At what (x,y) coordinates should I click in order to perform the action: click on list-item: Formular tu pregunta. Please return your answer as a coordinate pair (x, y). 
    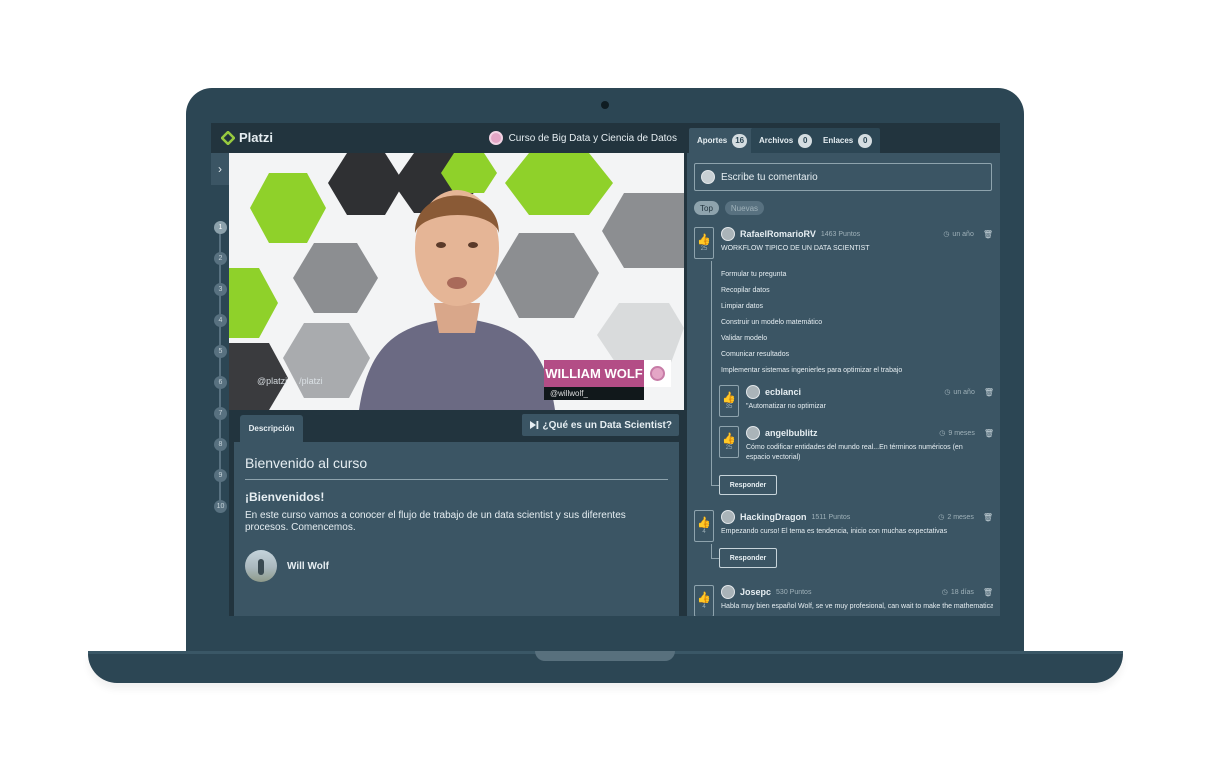
    Looking at the image, I should click on (754, 274).